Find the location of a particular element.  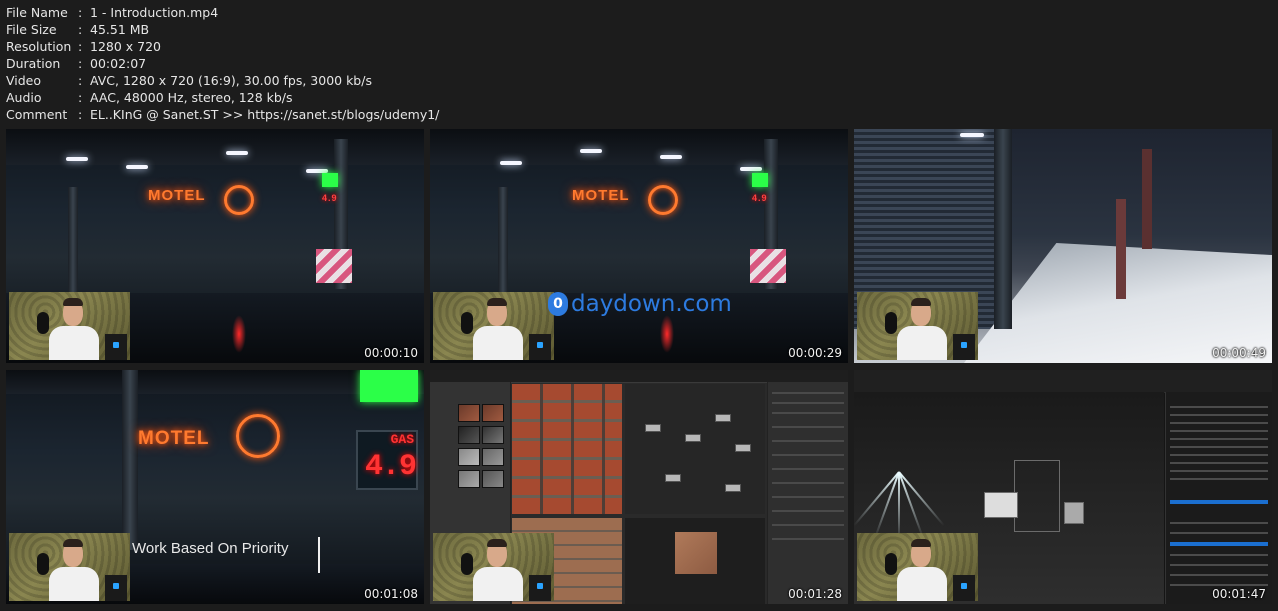

file-name-value: 1 - Introduction.mp4 is located at coordinates (154, 12).